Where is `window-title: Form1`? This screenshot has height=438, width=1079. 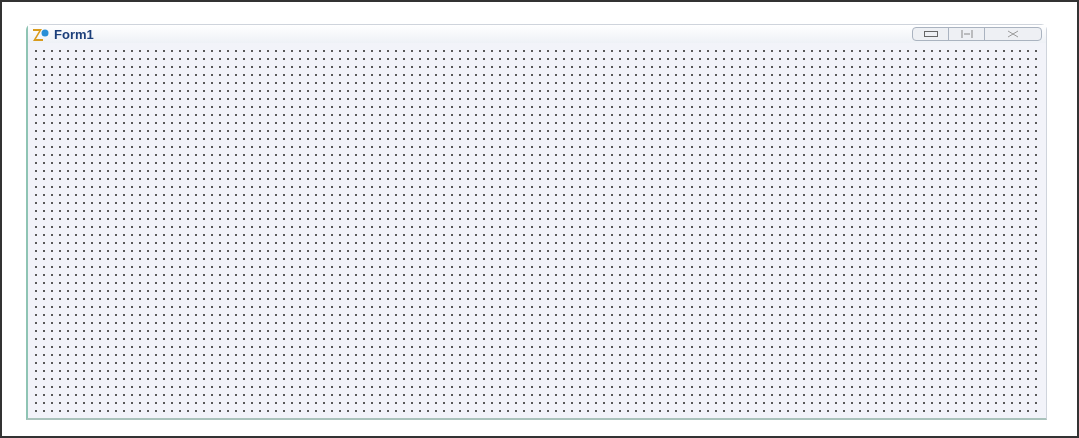 window-title: Form1 is located at coordinates (74, 34).